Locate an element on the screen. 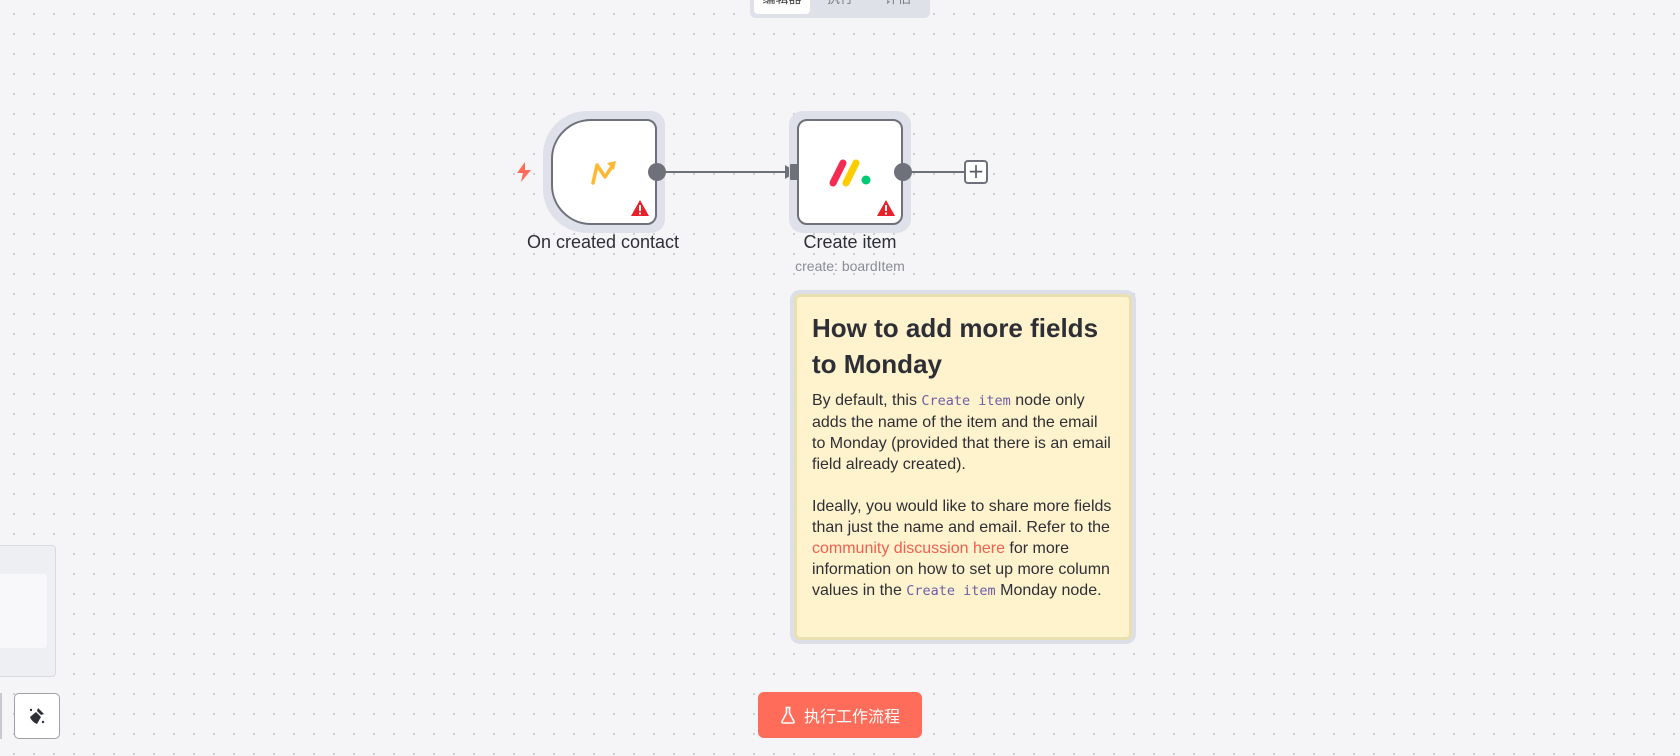 The image size is (1680, 756). execute-workflow-button: 执行工作流程 is located at coordinates (840, 715).